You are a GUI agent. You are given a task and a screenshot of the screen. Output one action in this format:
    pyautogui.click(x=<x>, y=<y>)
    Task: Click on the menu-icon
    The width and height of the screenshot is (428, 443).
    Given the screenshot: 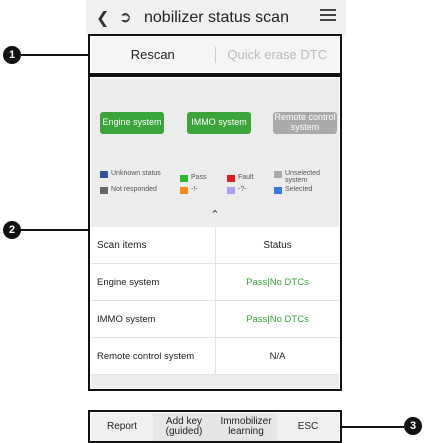 What is the action you would take?
    pyautogui.click(x=328, y=16)
    